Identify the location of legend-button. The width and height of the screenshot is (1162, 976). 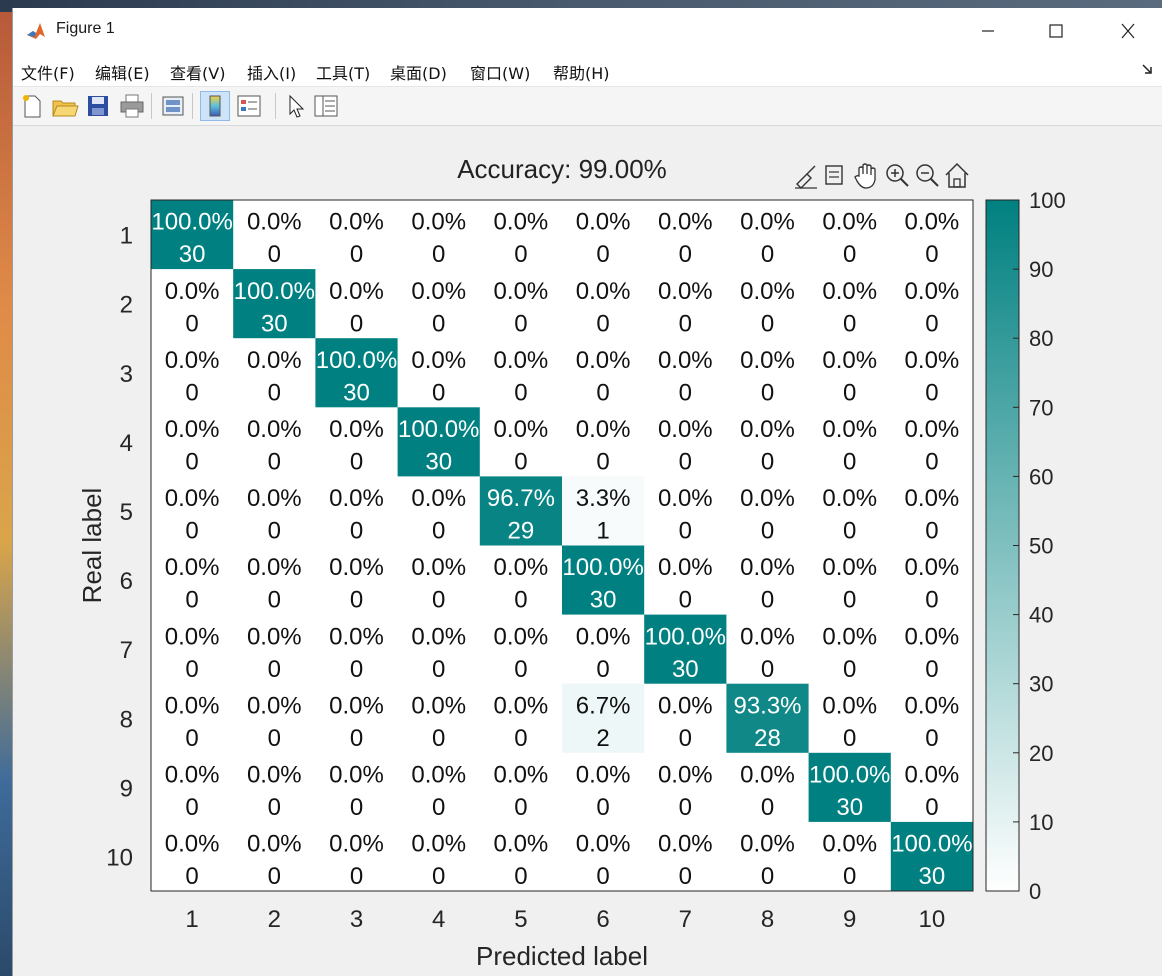
(249, 106).